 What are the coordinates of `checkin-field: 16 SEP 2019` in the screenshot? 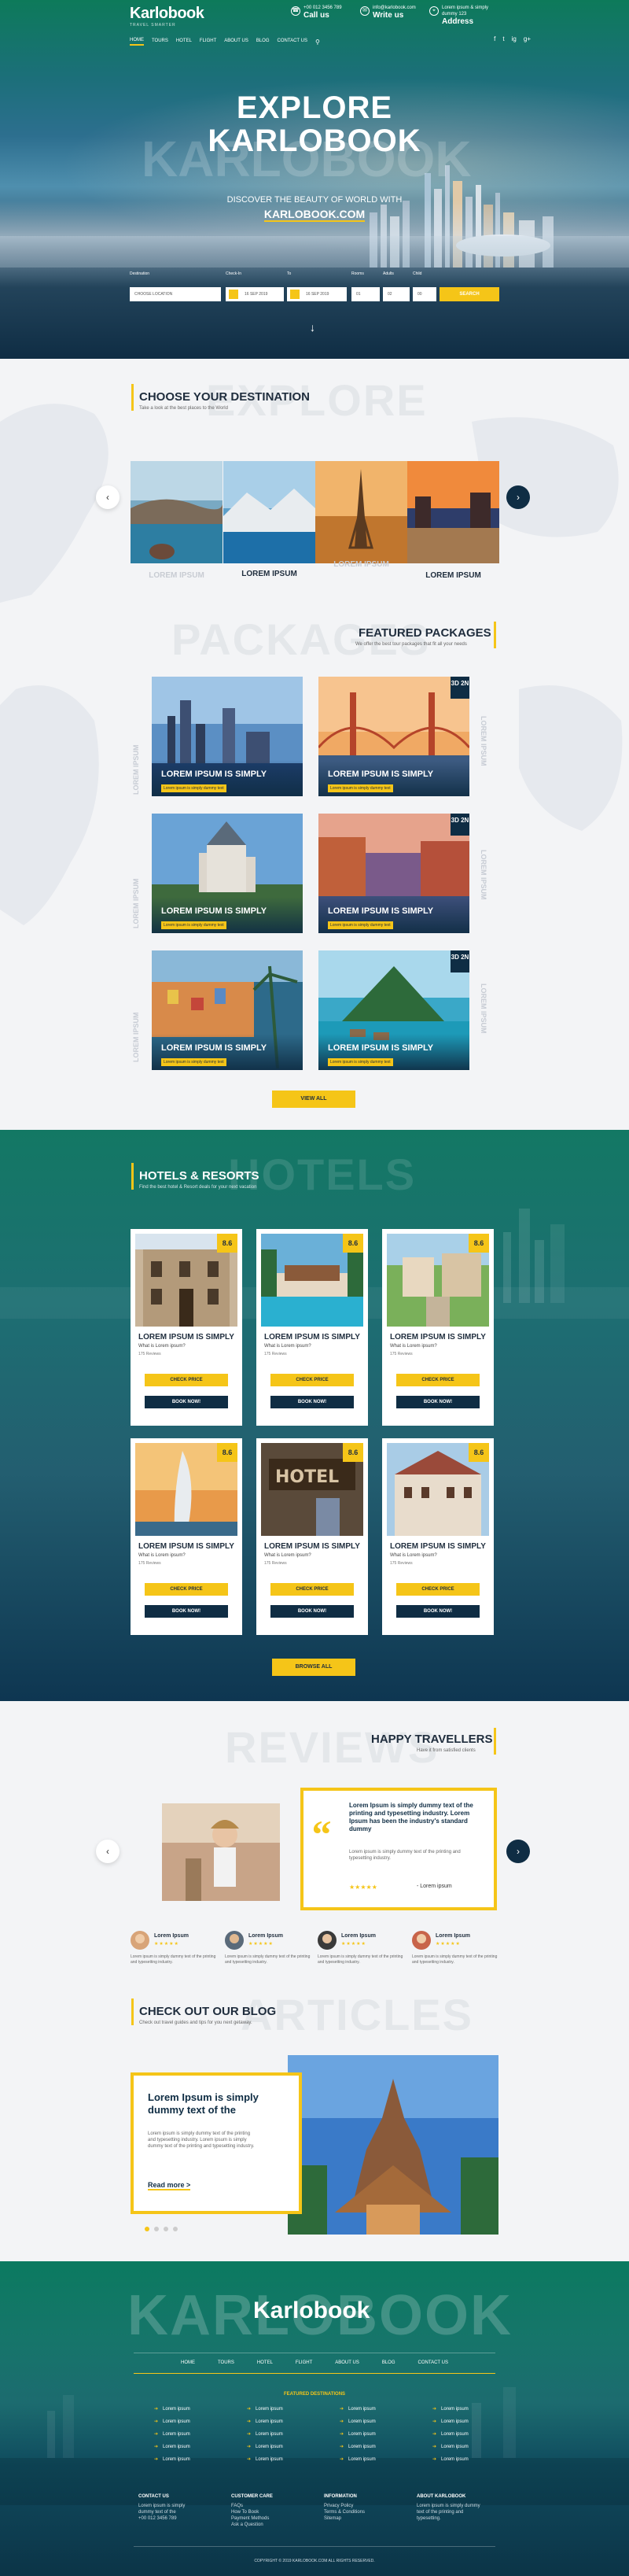 It's located at (255, 294).